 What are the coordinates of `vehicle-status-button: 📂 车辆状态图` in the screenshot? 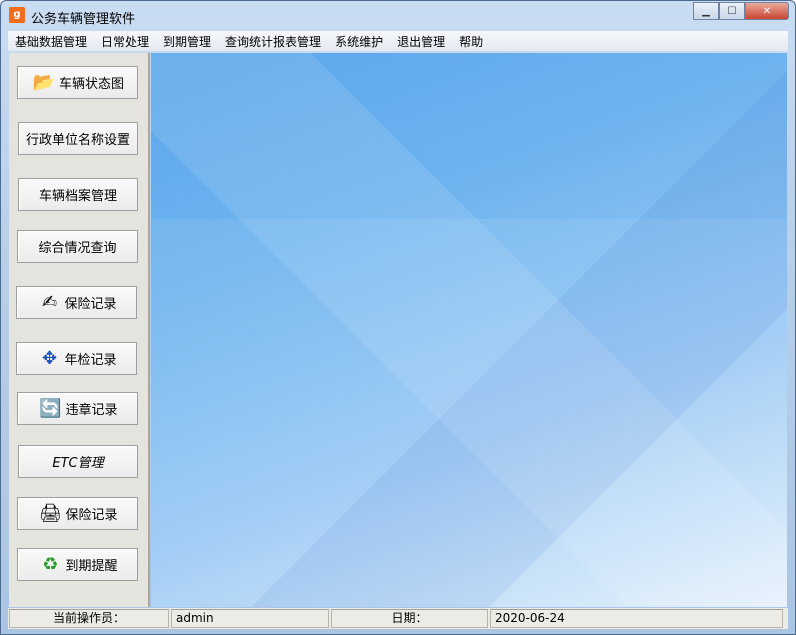 It's located at (77, 82).